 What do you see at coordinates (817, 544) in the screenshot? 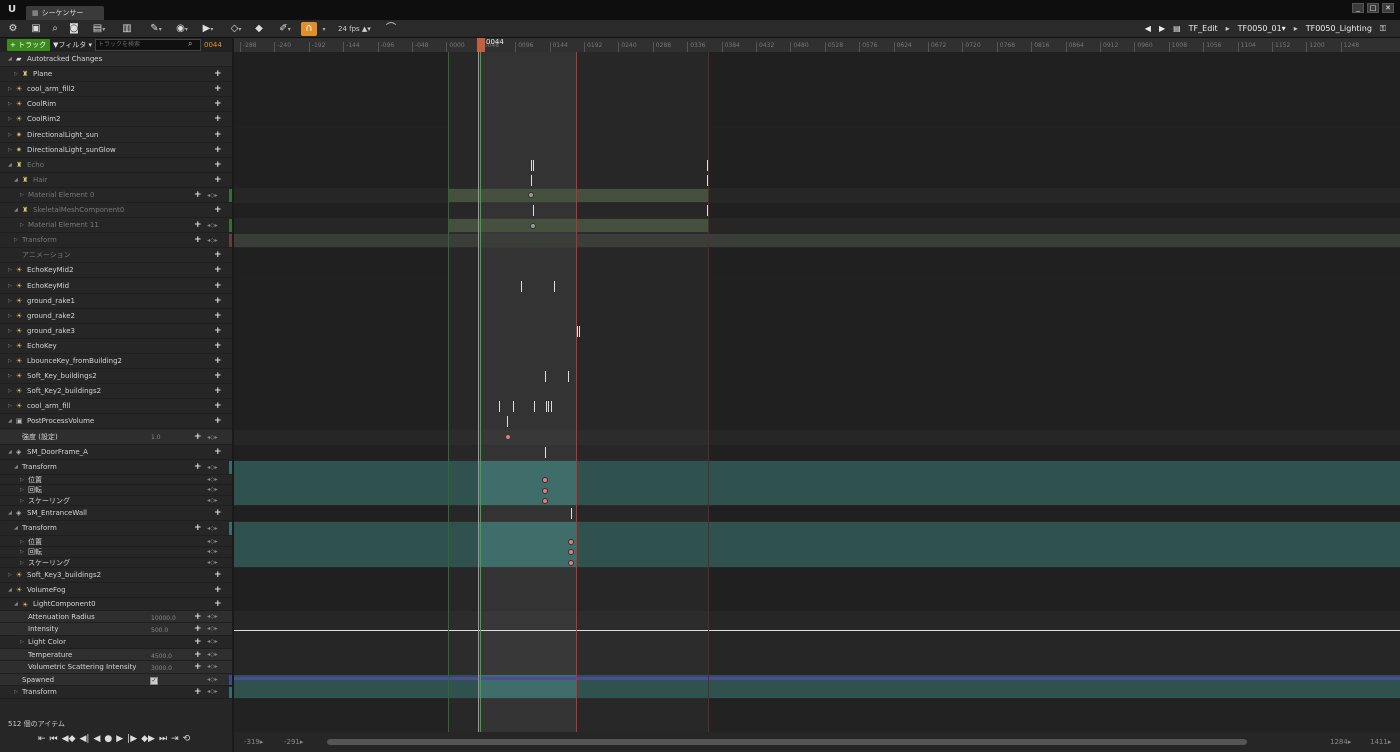
I see `transform-section-bar` at bounding box center [817, 544].